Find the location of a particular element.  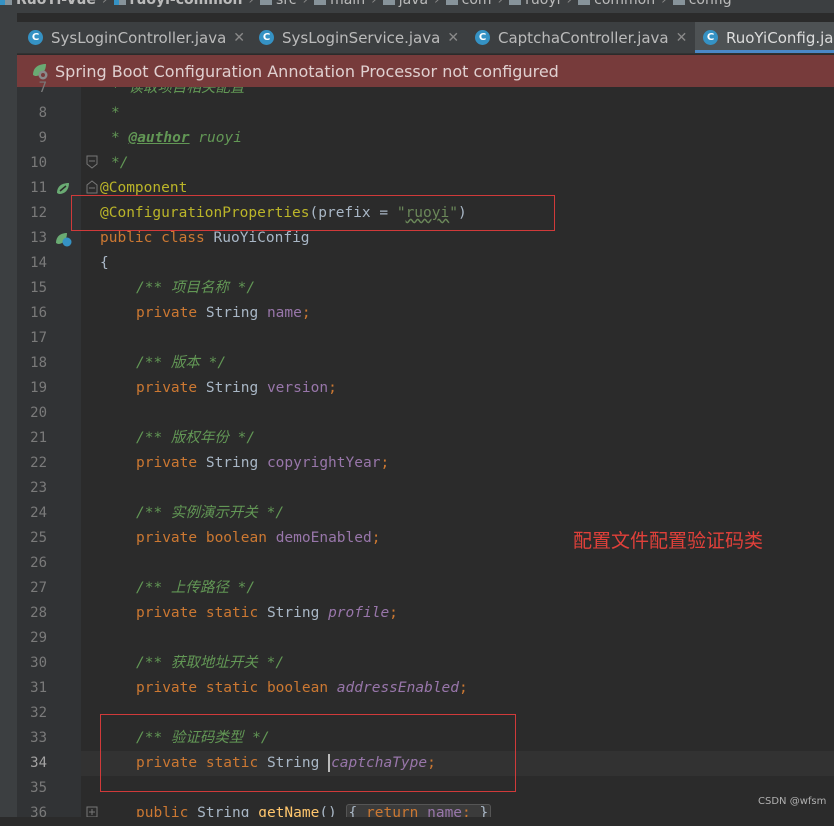

line-number: 29 is located at coordinates (38, 638).